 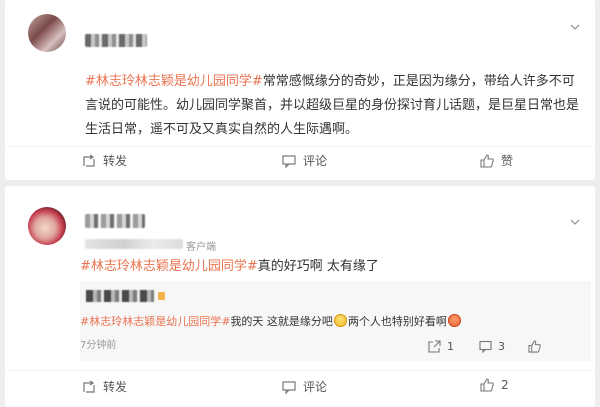 I want to click on reply-time: 7分钟前, so click(x=98, y=345).